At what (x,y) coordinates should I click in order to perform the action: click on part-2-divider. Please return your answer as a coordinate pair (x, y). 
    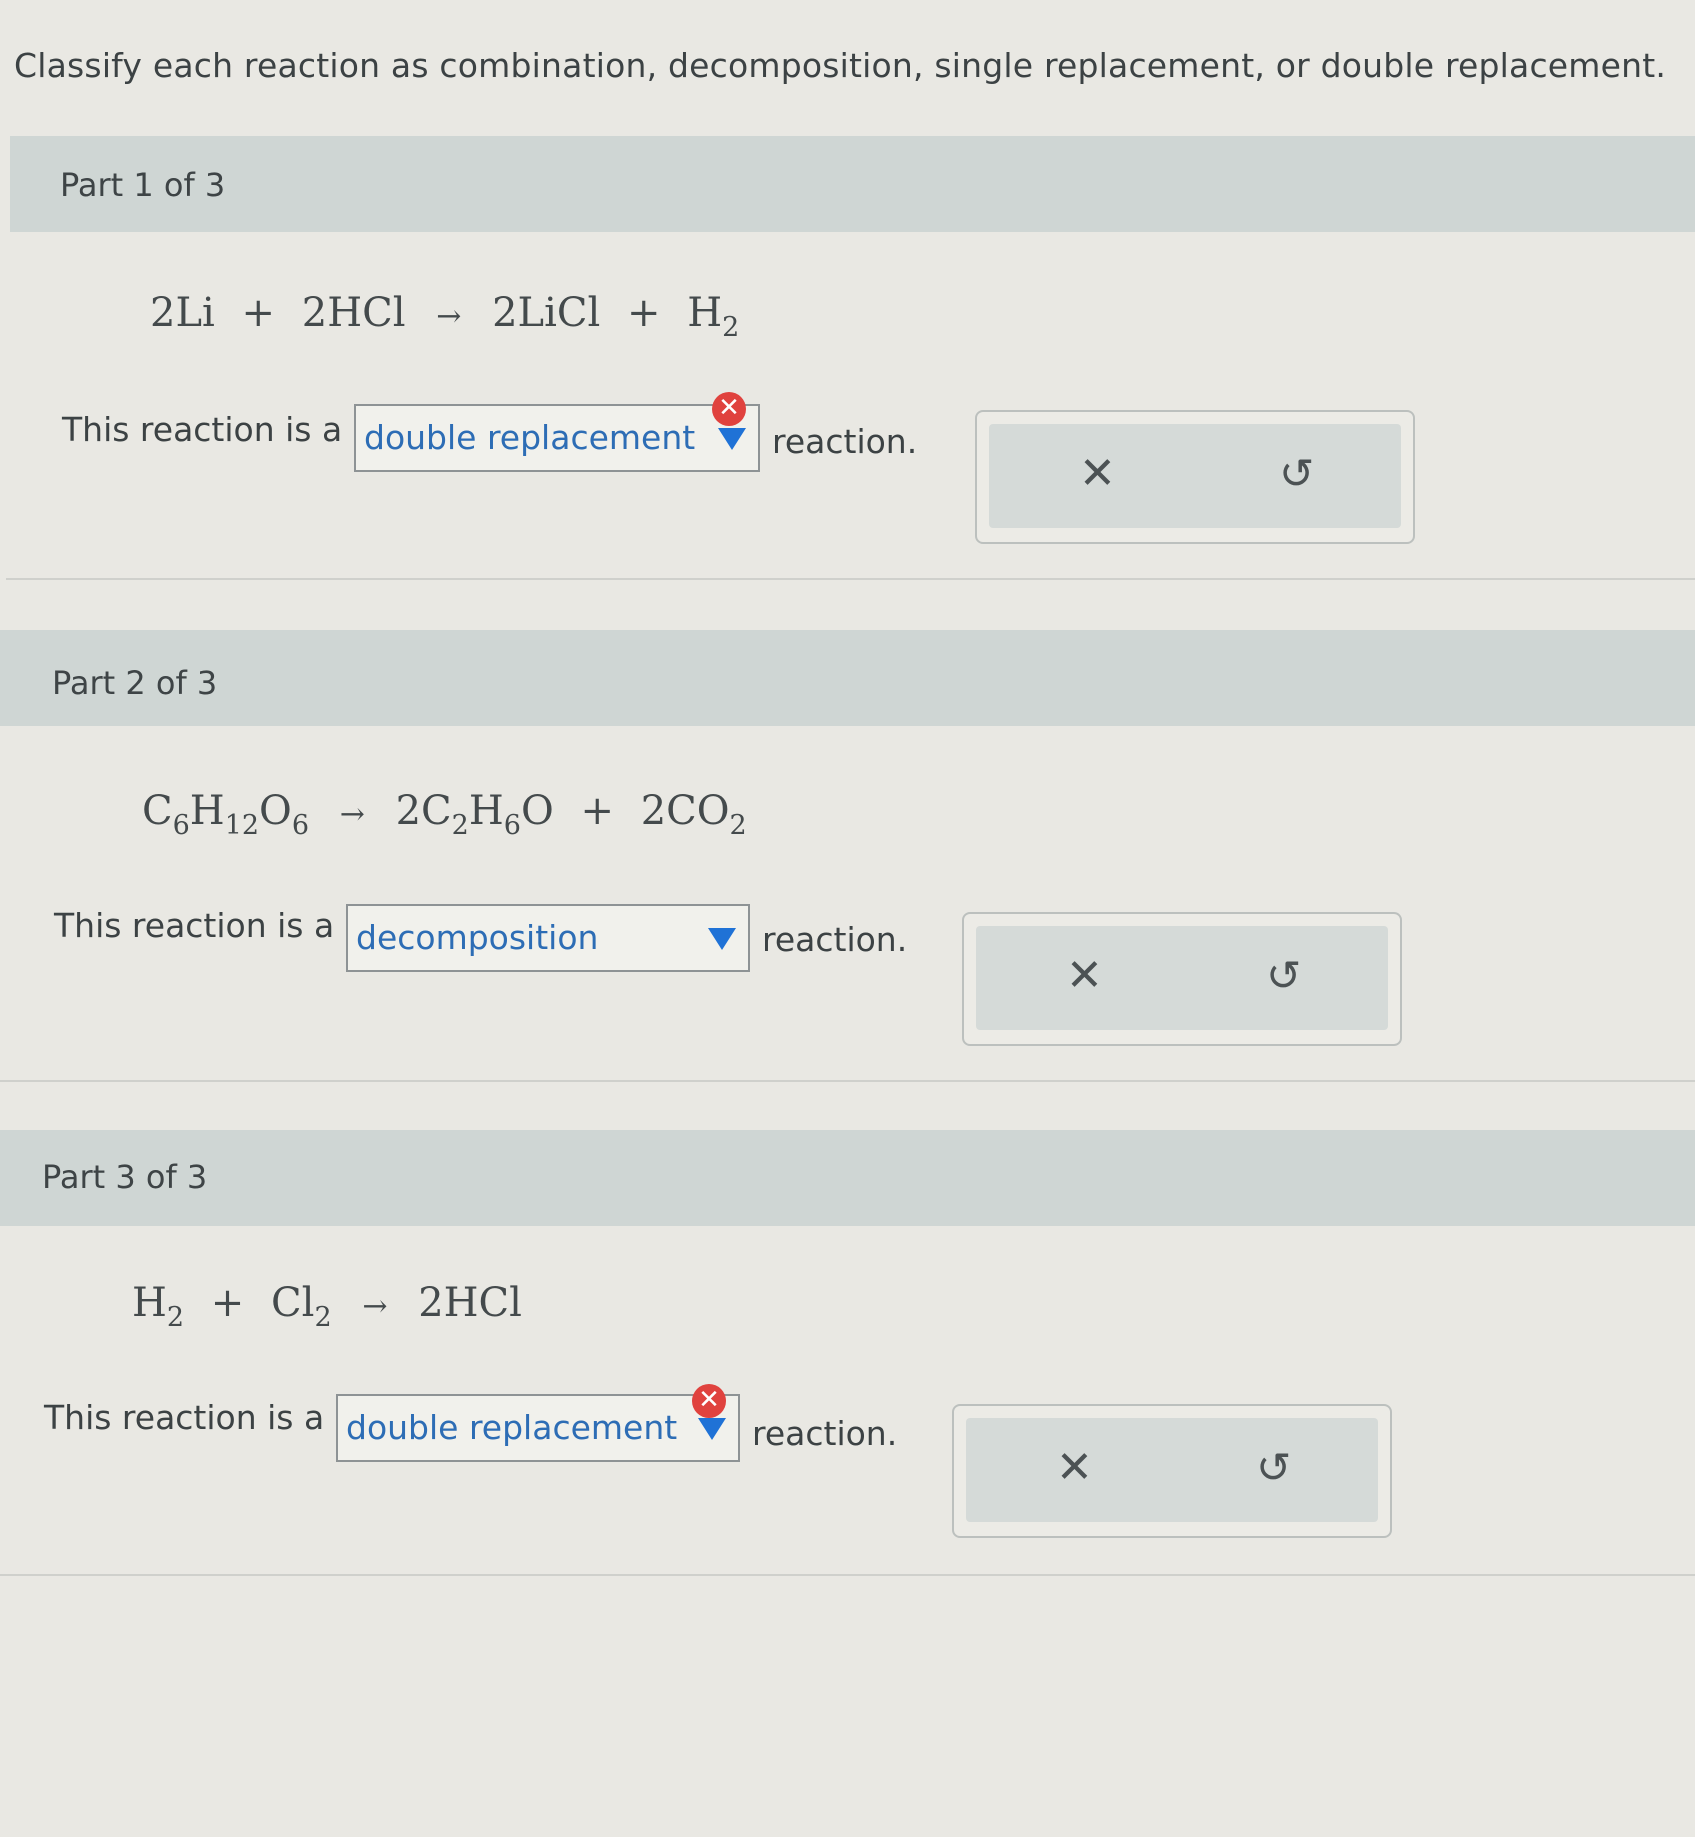
    Looking at the image, I should click on (847, 1081).